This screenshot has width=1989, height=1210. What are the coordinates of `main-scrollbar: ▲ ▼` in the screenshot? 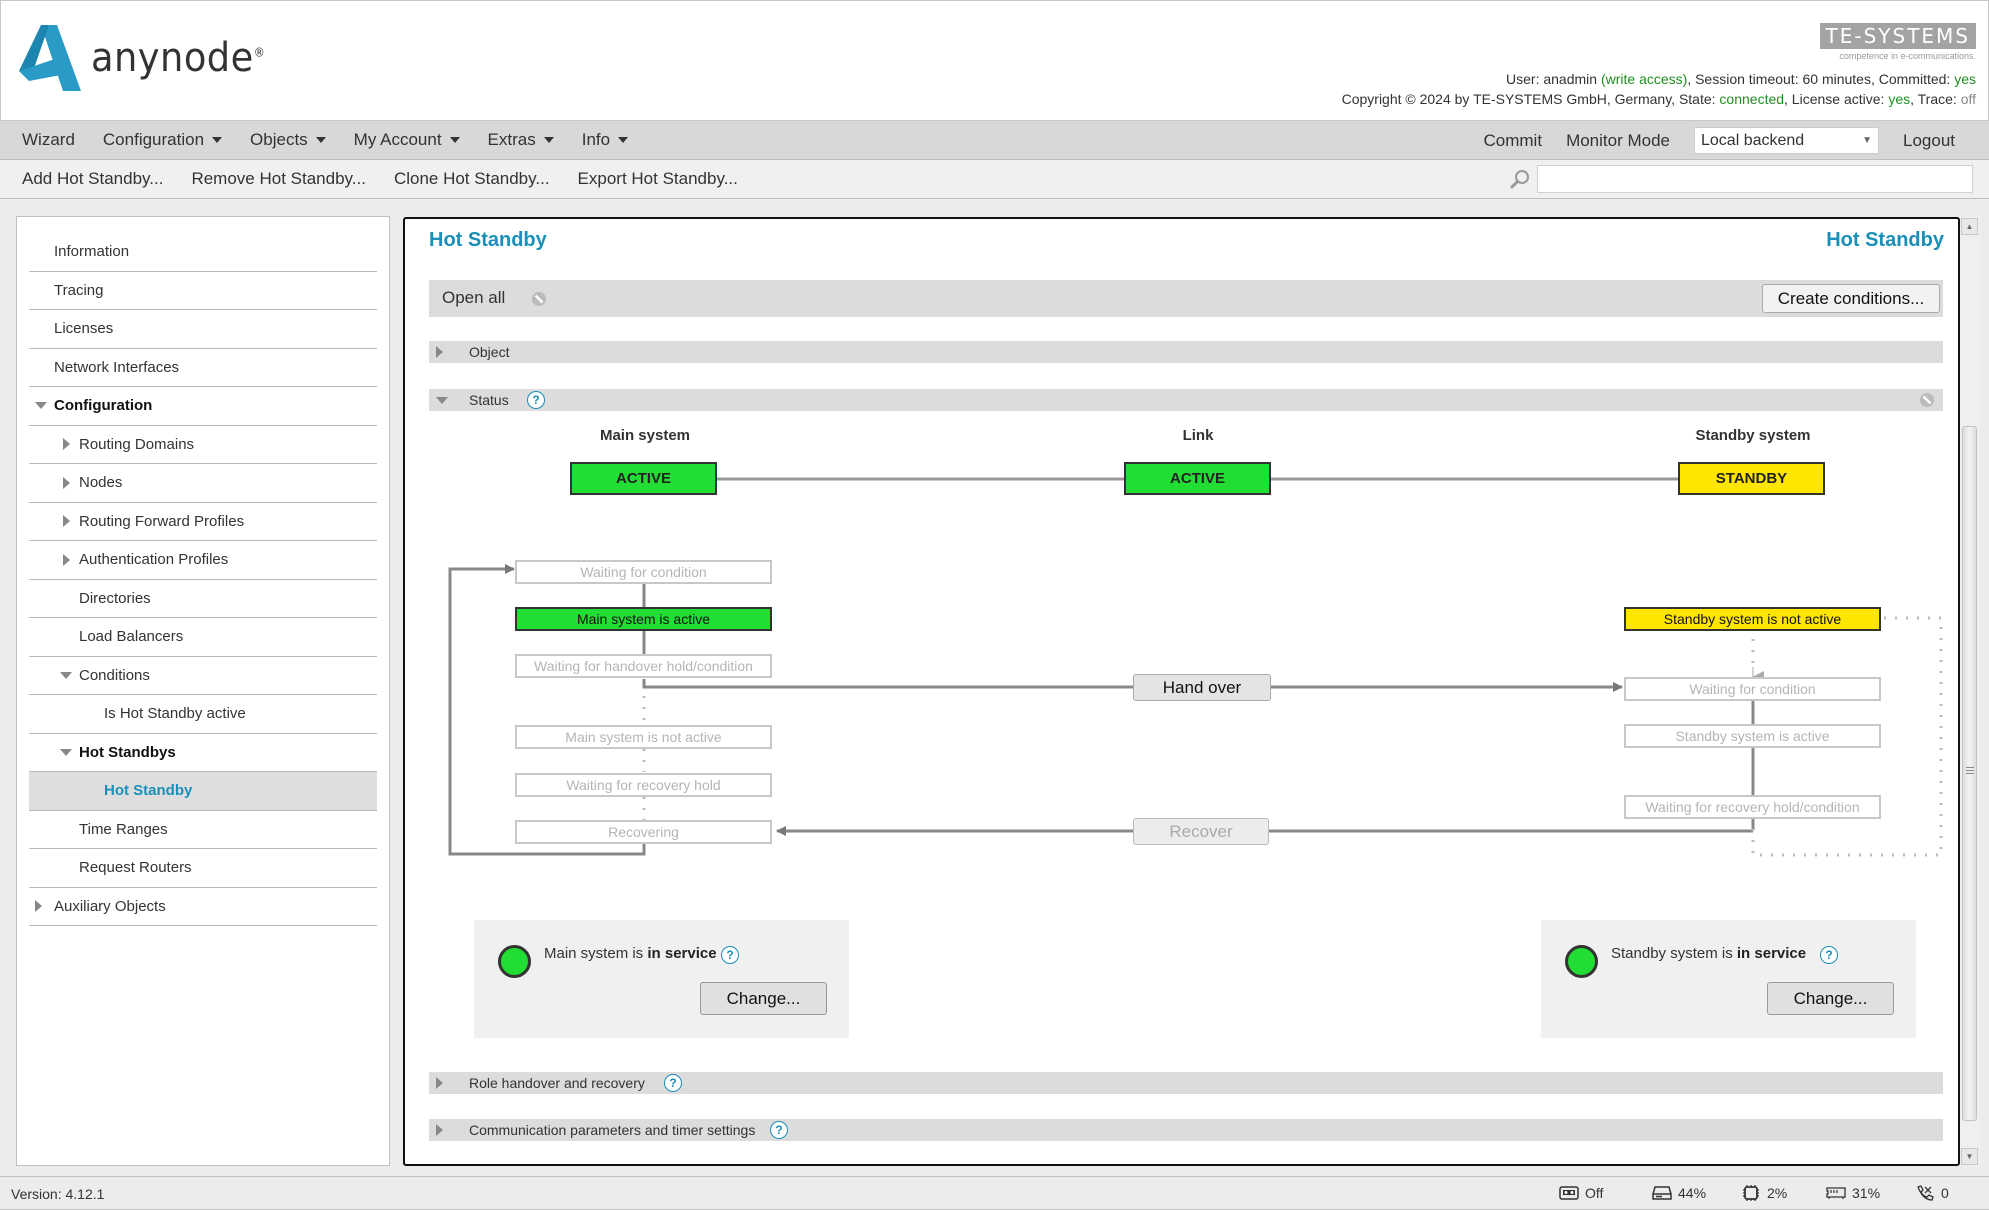 It's located at (1970, 691).